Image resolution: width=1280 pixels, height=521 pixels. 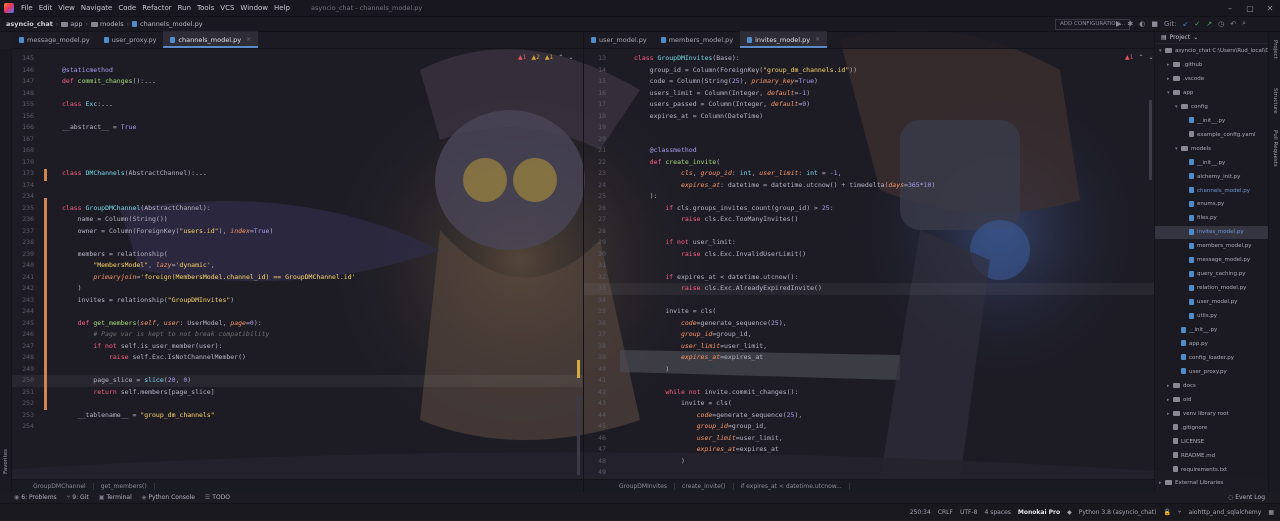 I want to click on code-line: 34, so click(x=869, y=301).